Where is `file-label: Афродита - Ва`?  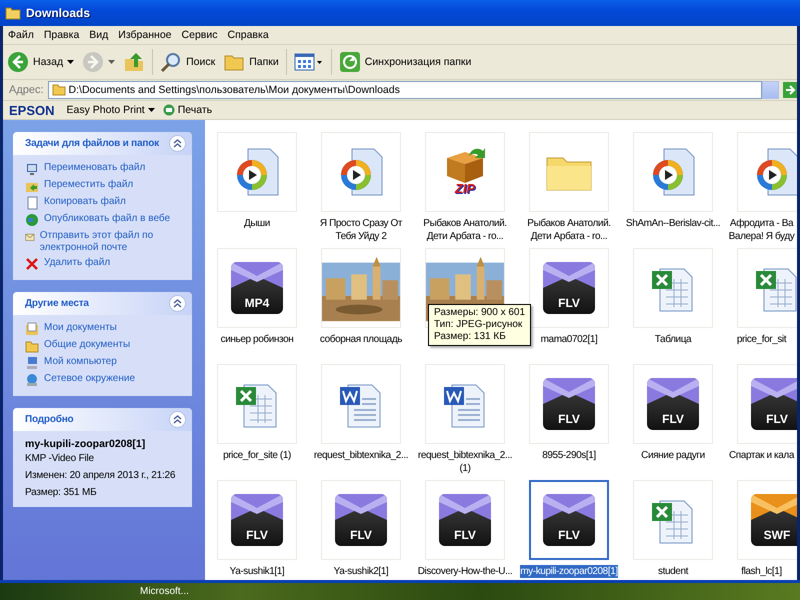 file-label: Афродита - Ва is located at coordinates (762, 223).